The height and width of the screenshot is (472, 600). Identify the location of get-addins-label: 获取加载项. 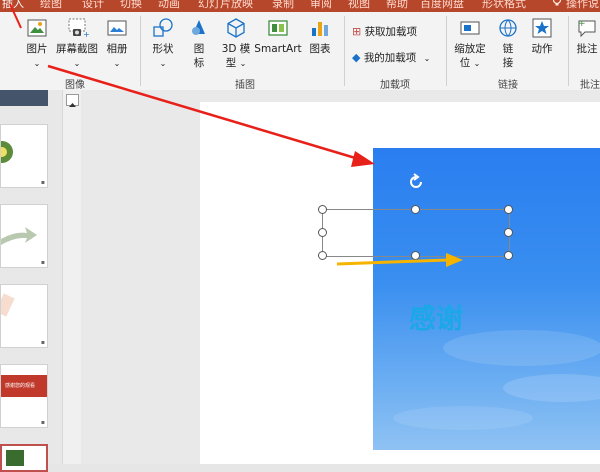
(391, 32).